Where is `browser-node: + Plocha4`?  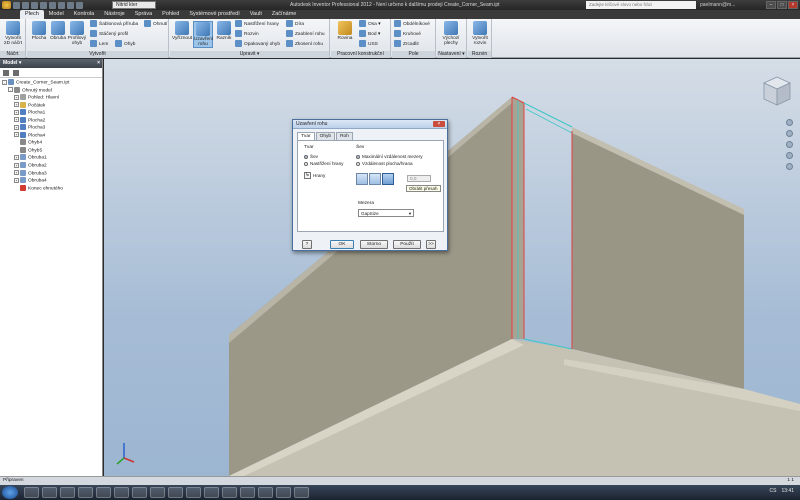
browser-node: + Plocha4 is located at coordinates (51, 135).